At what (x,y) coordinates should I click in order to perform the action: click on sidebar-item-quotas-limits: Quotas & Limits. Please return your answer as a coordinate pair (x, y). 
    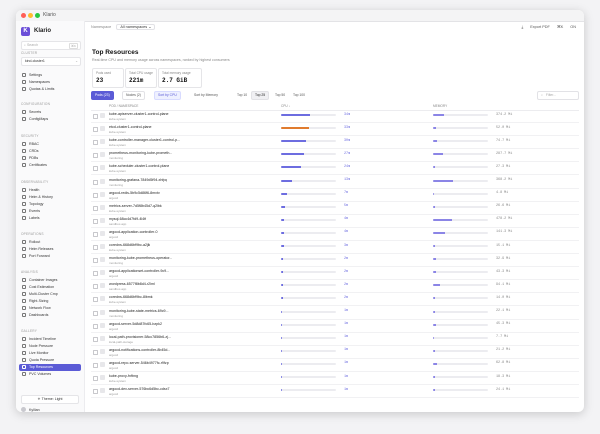
    Looking at the image, I should click on (50, 89).